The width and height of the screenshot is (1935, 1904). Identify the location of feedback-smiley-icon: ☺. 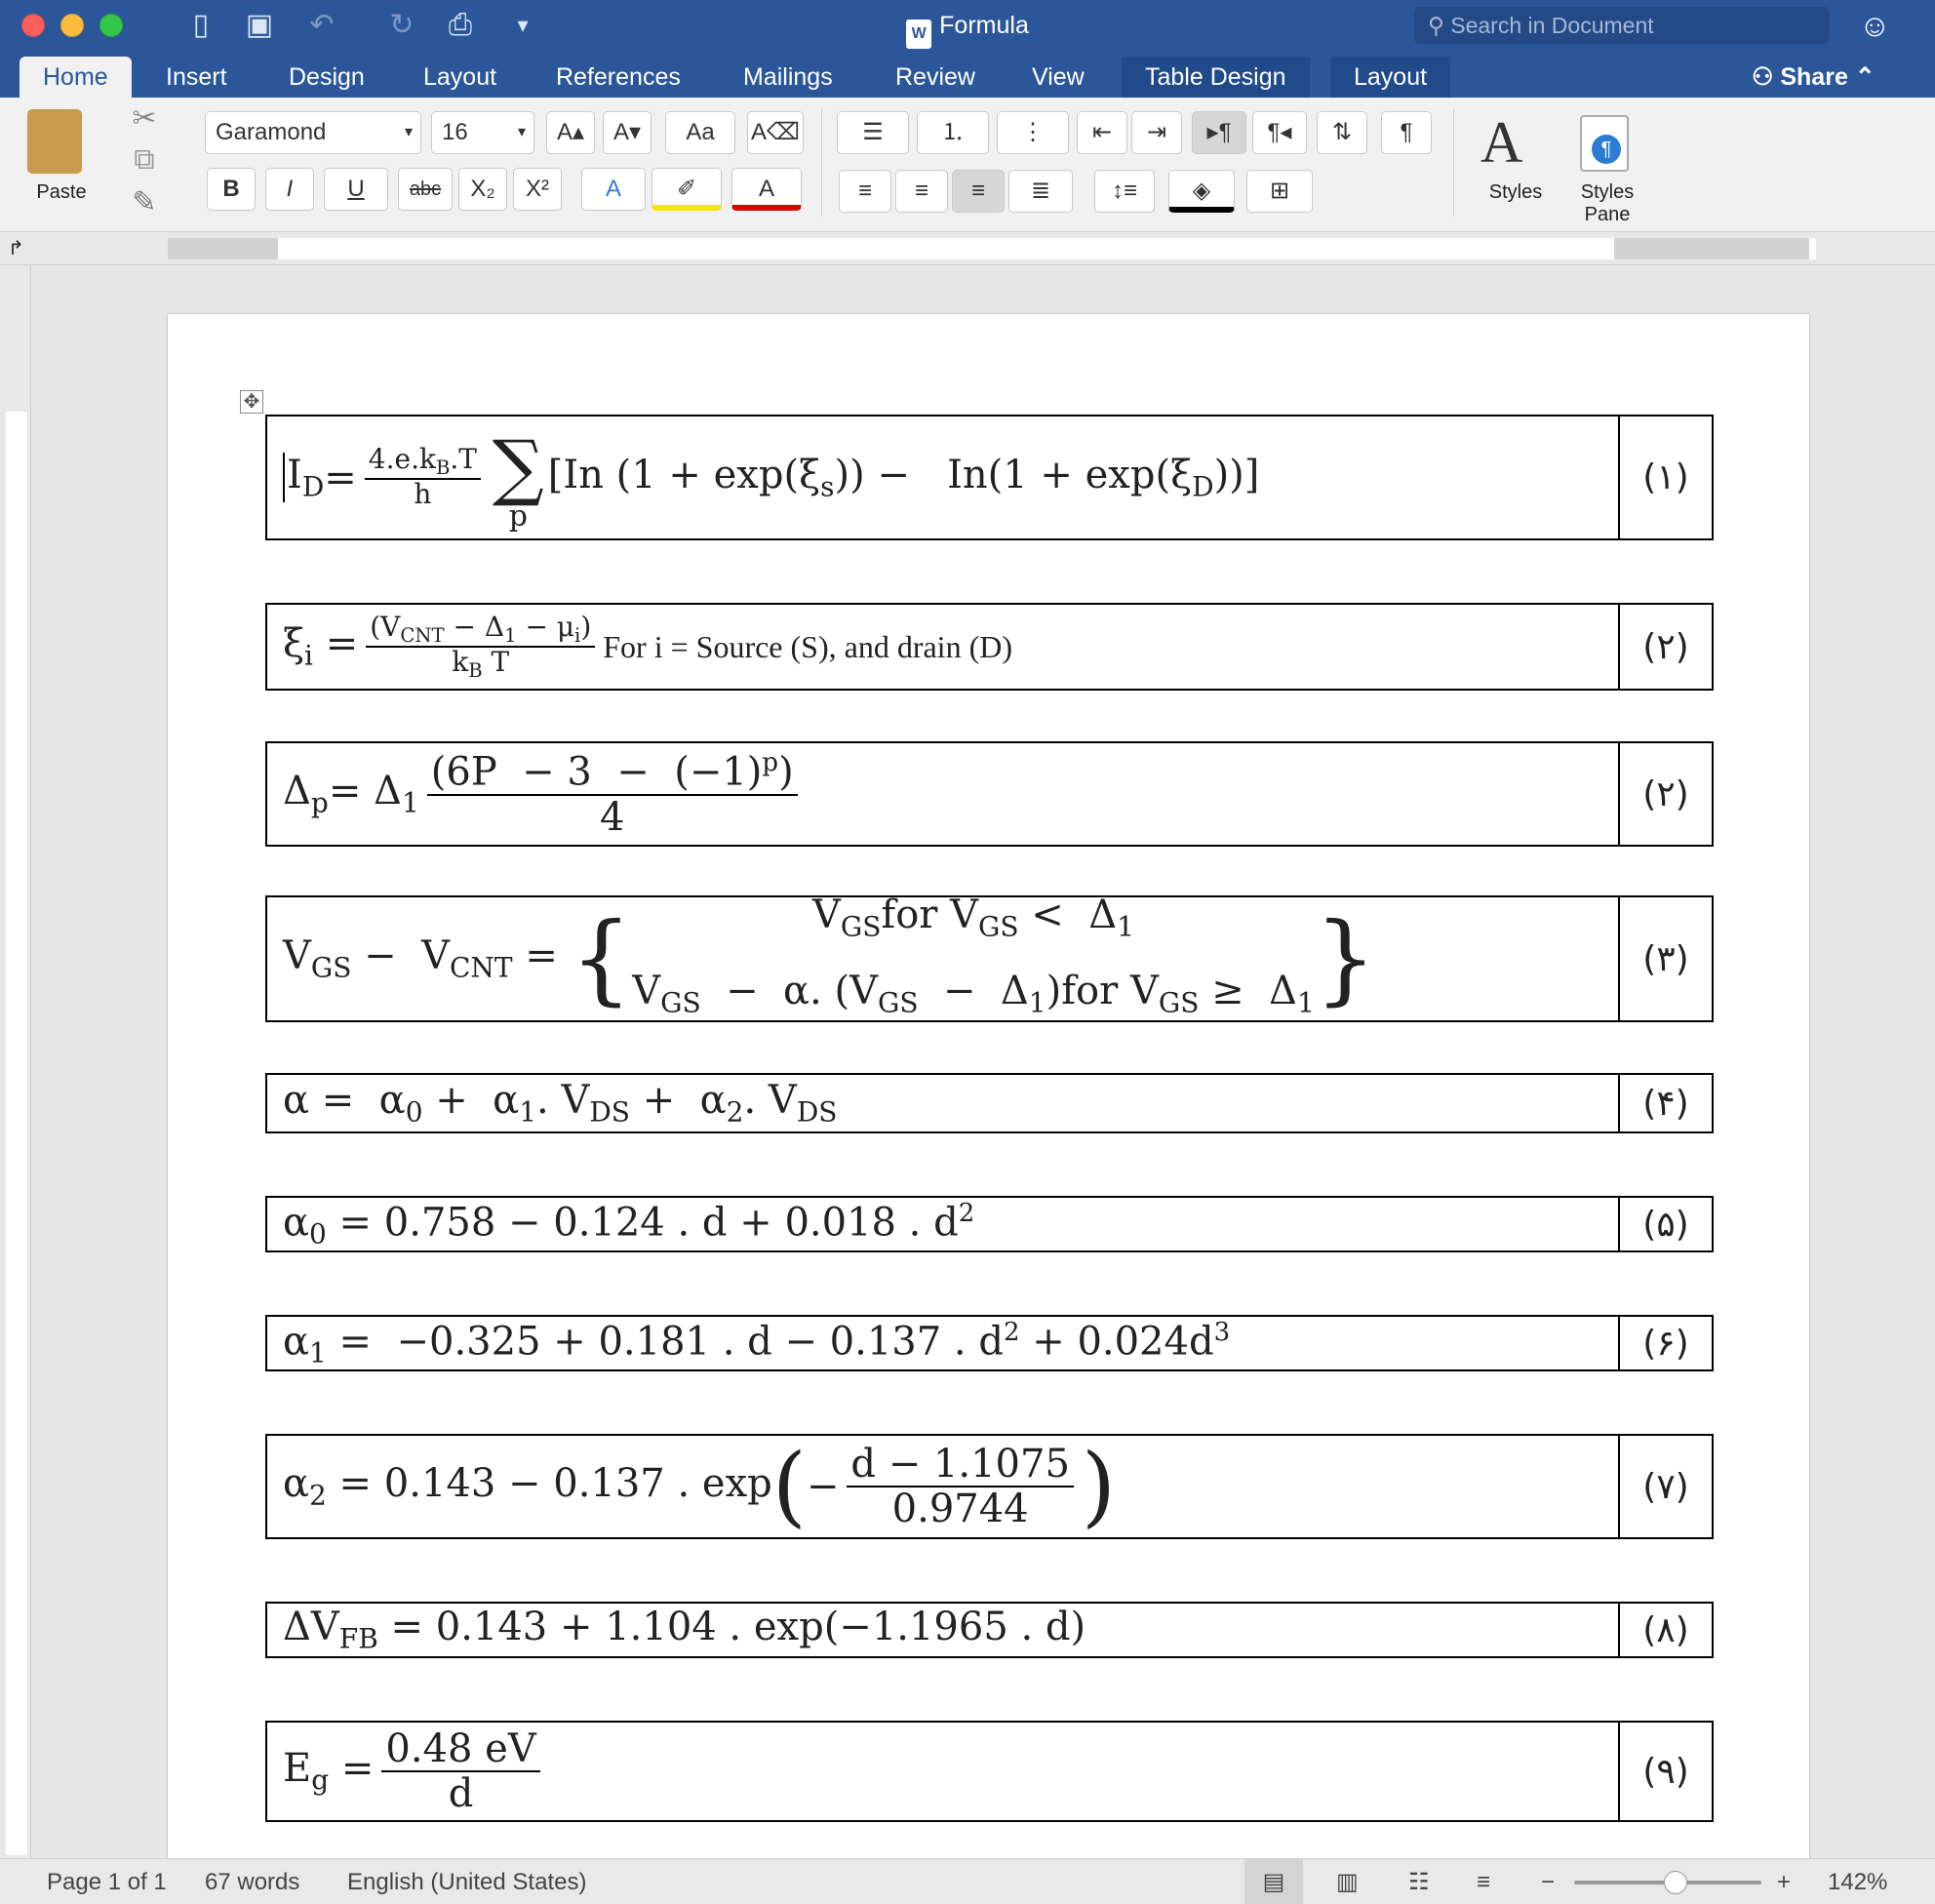
(1875, 25).